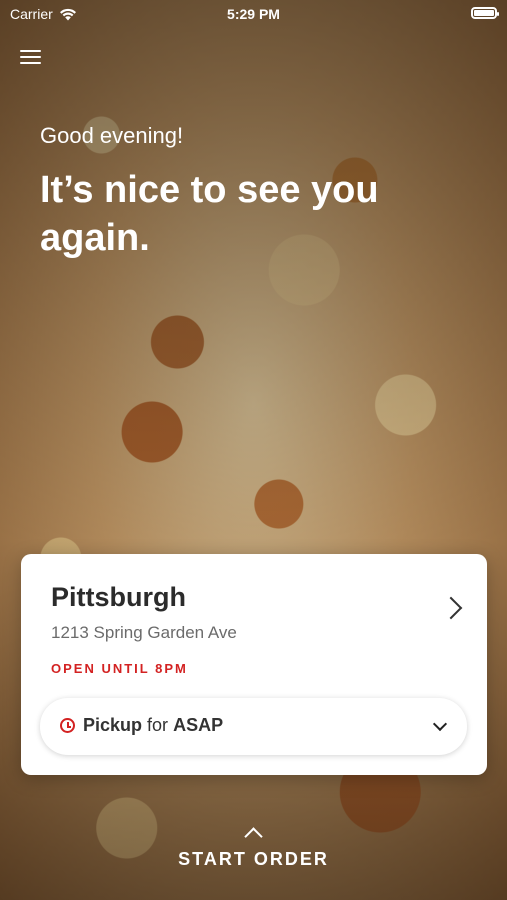  I want to click on pickup-label: Pickup for ASAP, so click(153, 725).